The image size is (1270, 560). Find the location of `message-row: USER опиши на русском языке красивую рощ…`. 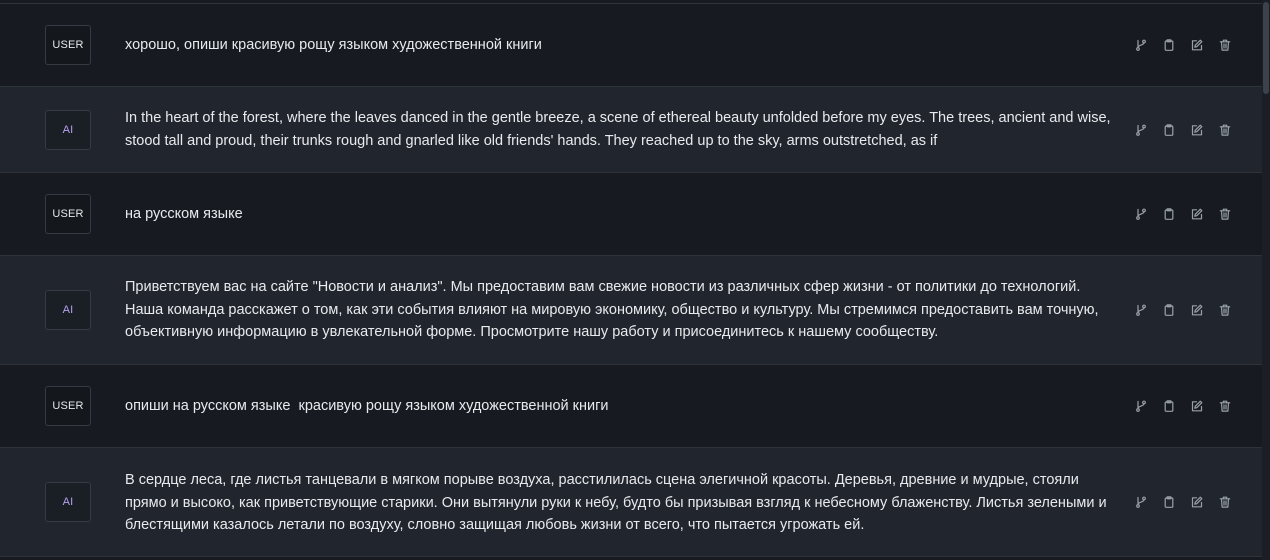

message-row: USER опиши на русском языке красивую рощ… is located at coordinates (631, 406).